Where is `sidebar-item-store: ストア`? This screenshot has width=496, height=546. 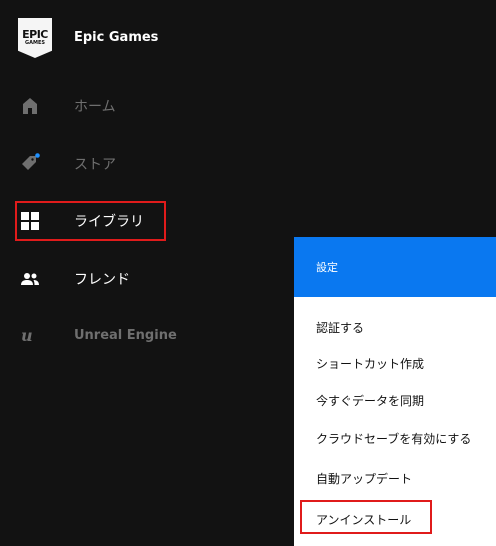
sidebar-item-store: ストア is located at coordinates (67, 164).